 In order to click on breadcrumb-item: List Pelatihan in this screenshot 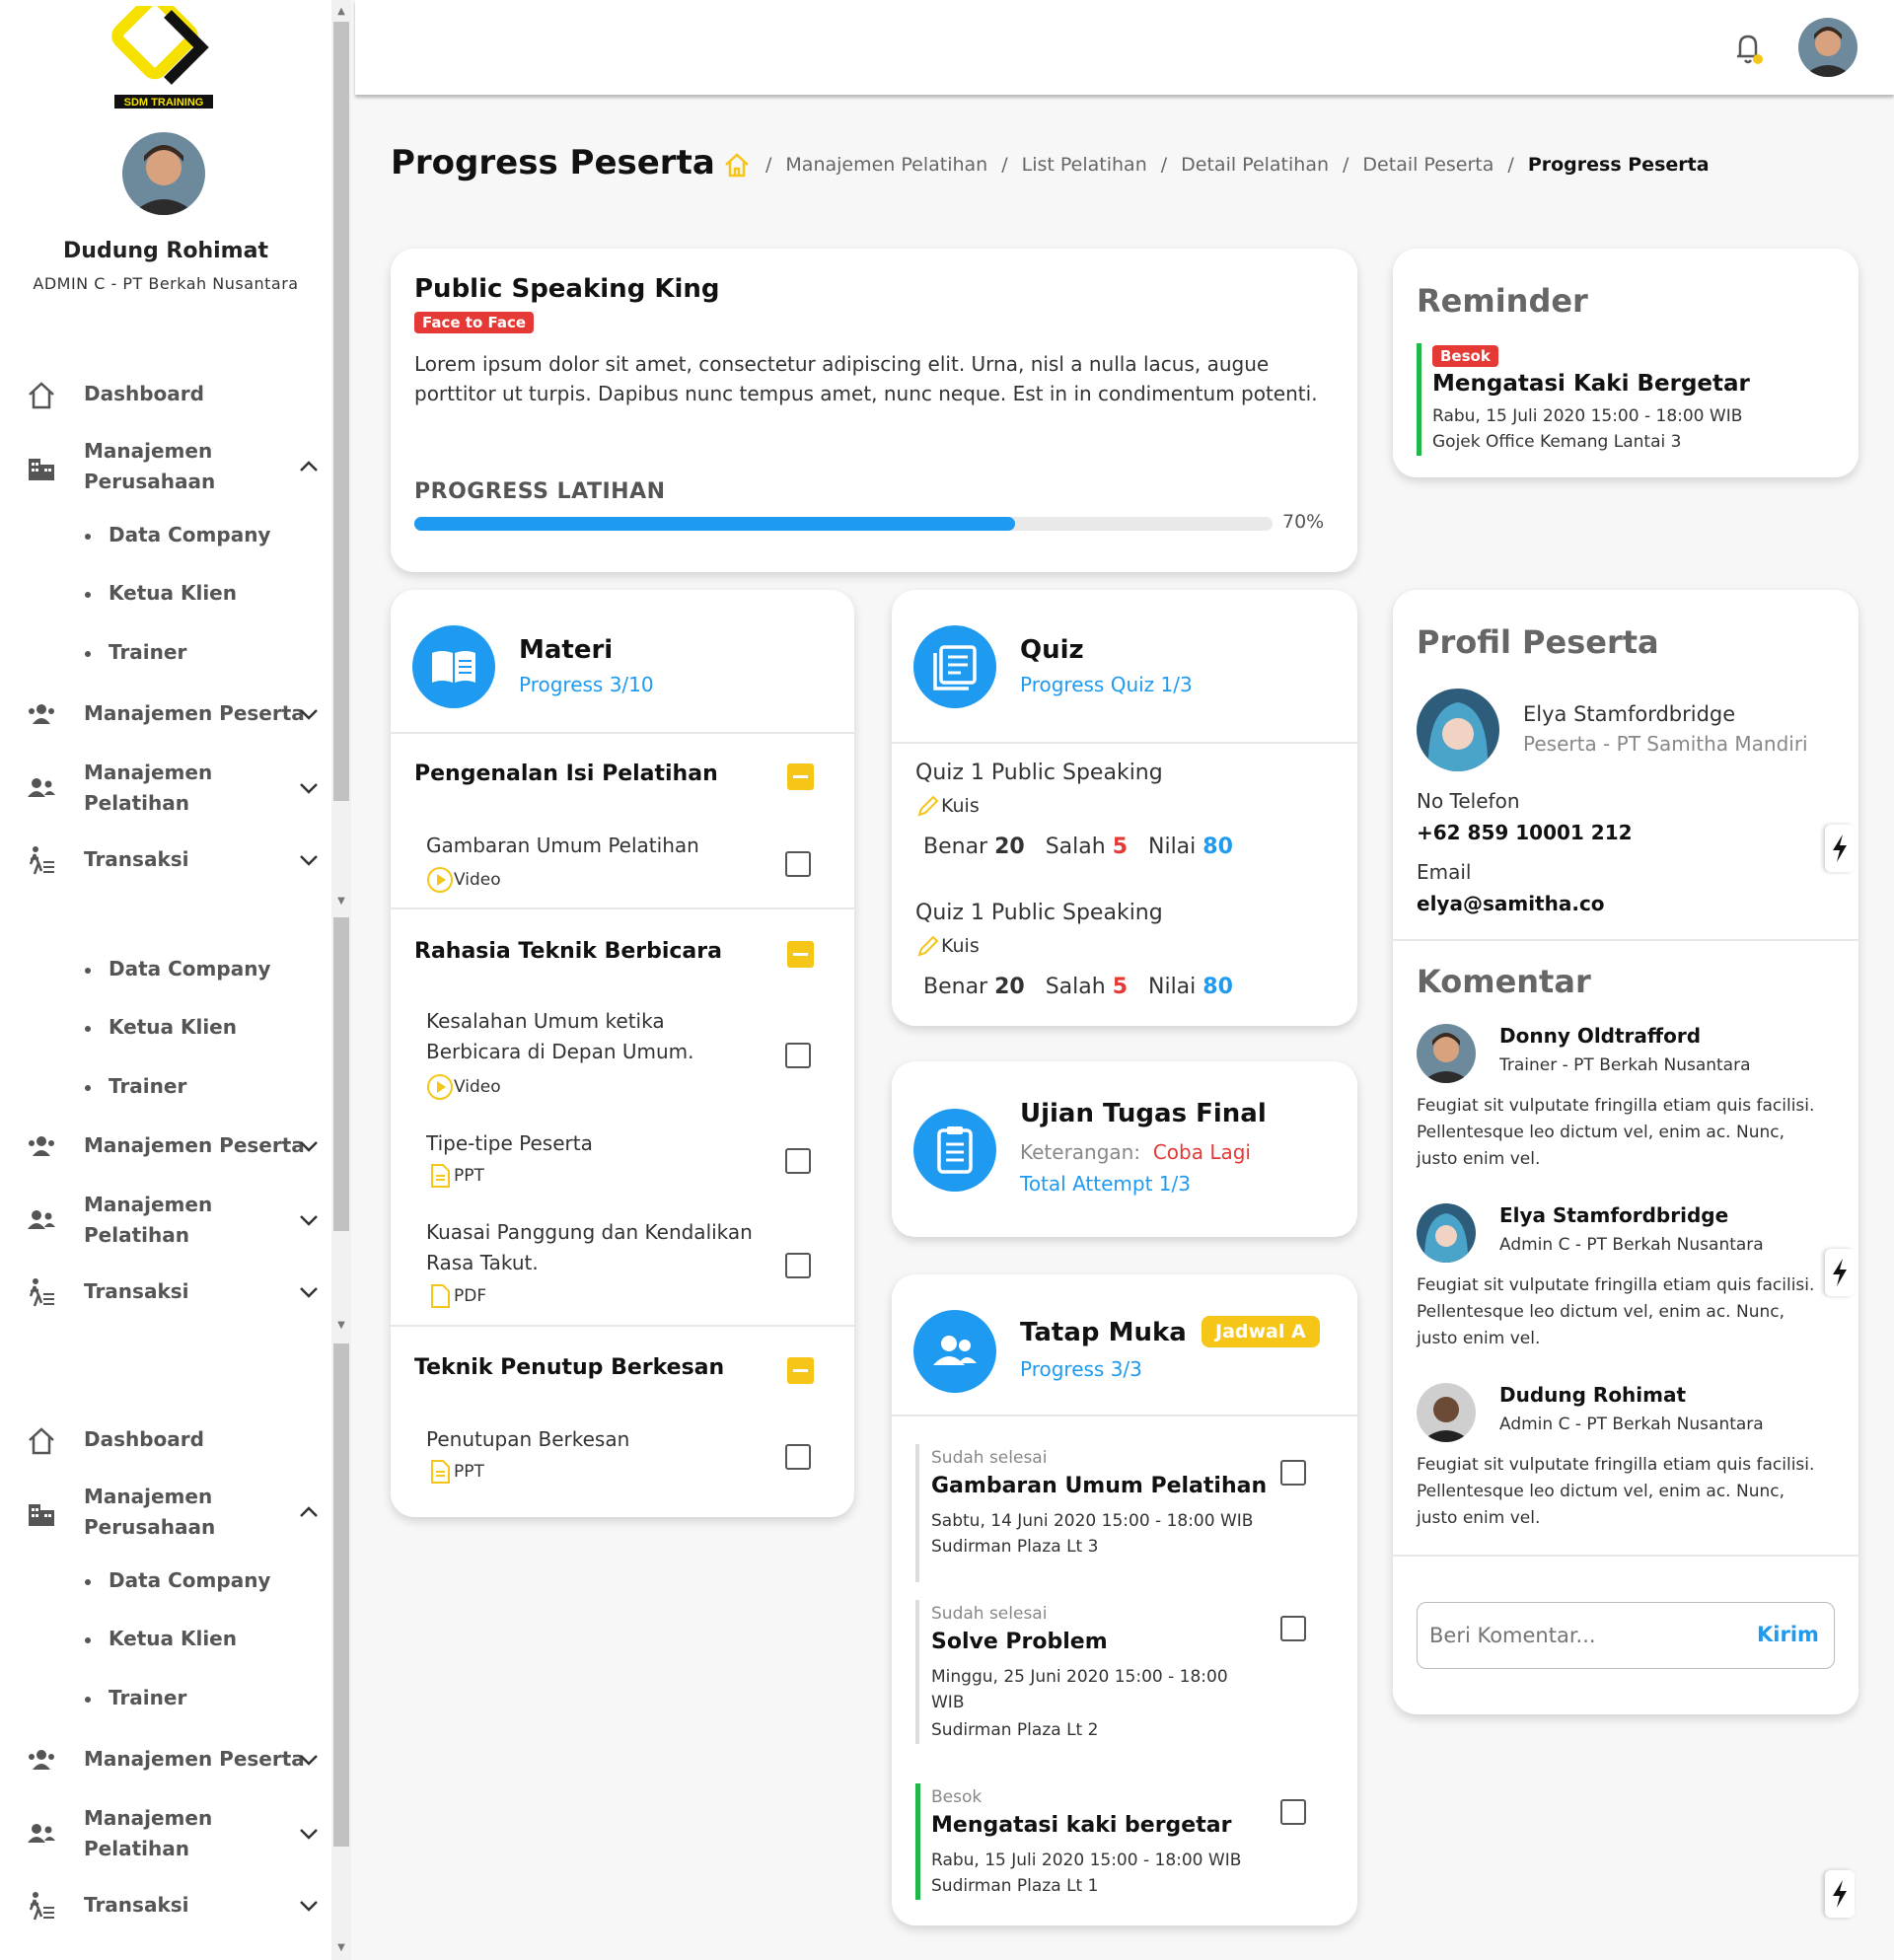, I will do `click(1084, 165)`.